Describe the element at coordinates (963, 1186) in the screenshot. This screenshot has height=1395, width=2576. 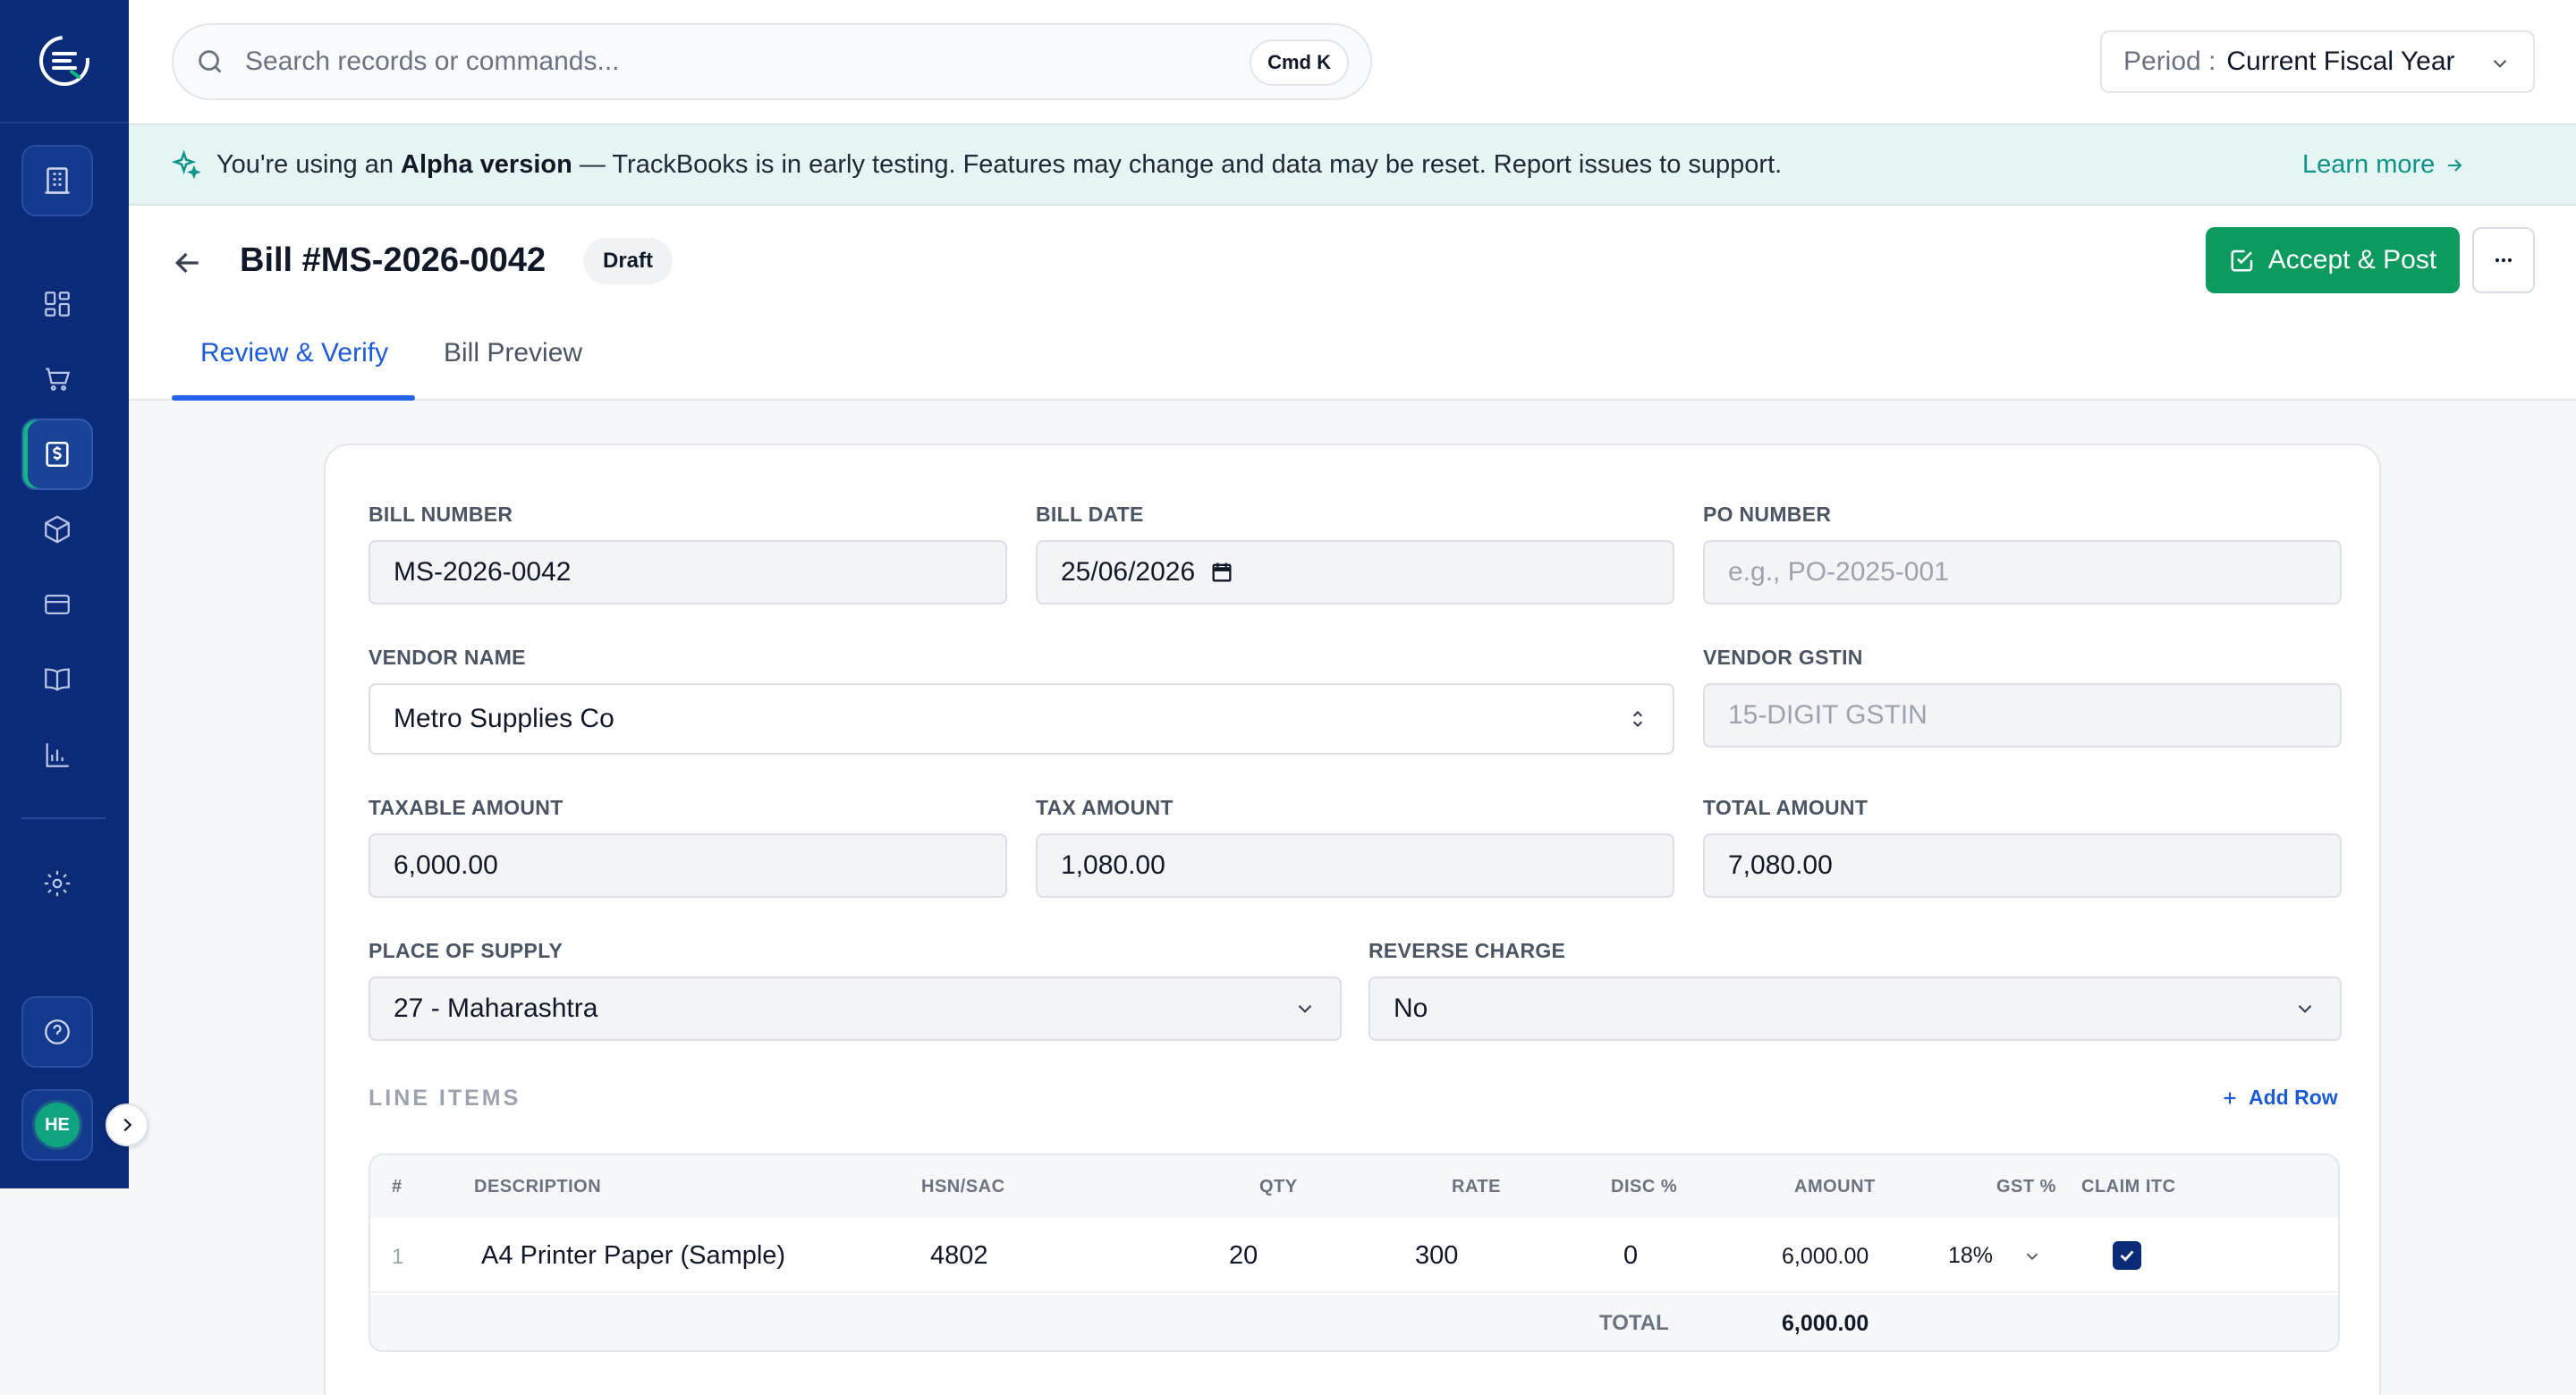
I see `col-hsn-sac: HSN/SAC` at that location.